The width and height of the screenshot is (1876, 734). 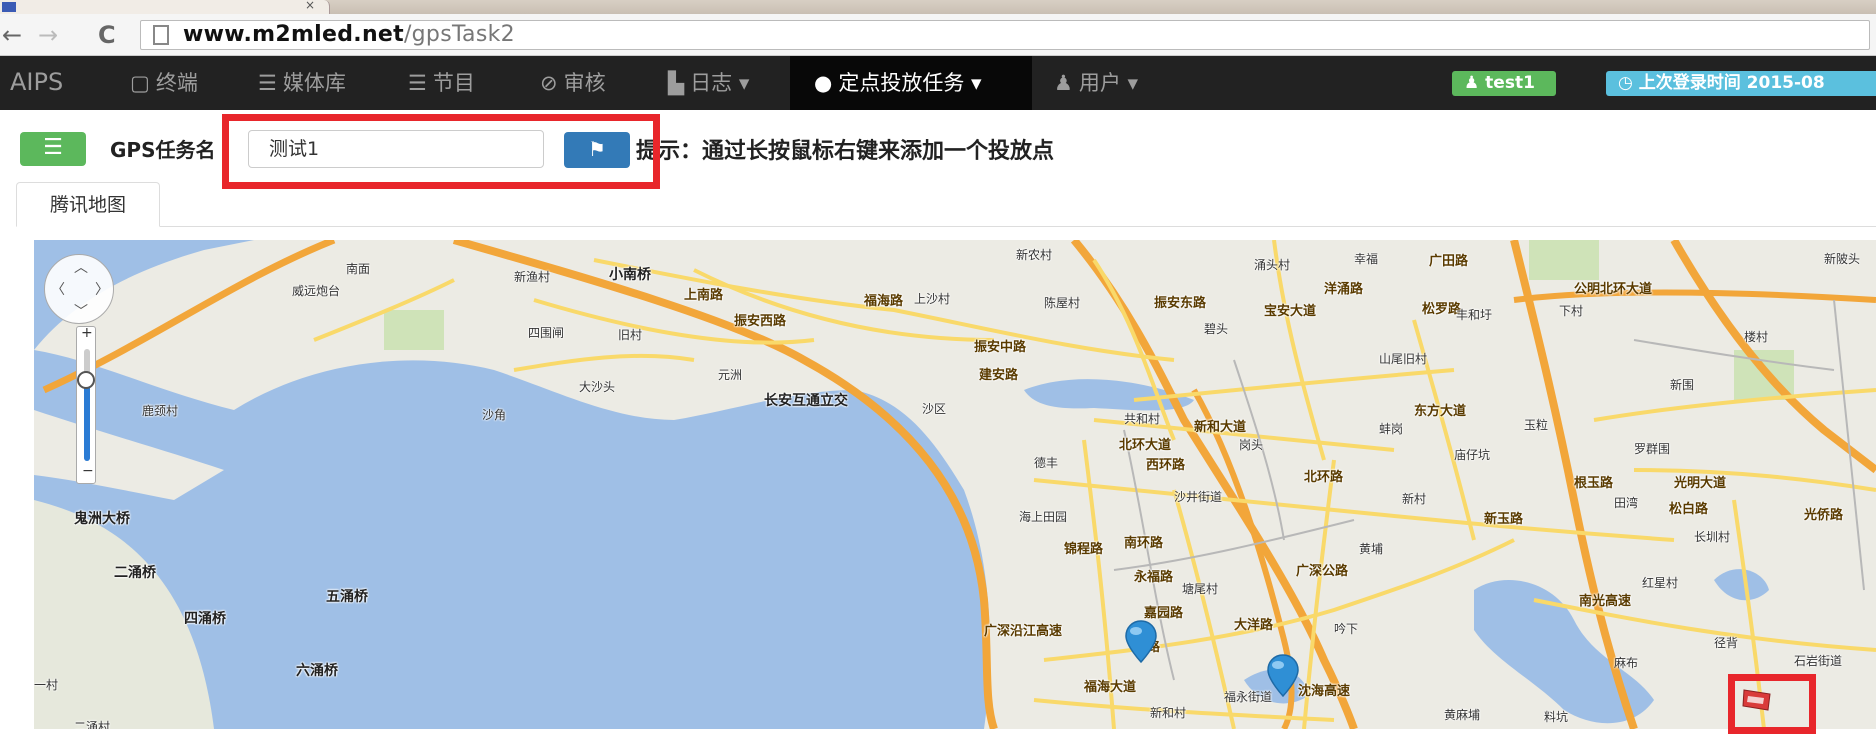 I want to click on map-label: 东方大道, so click(x=1440, y=411).